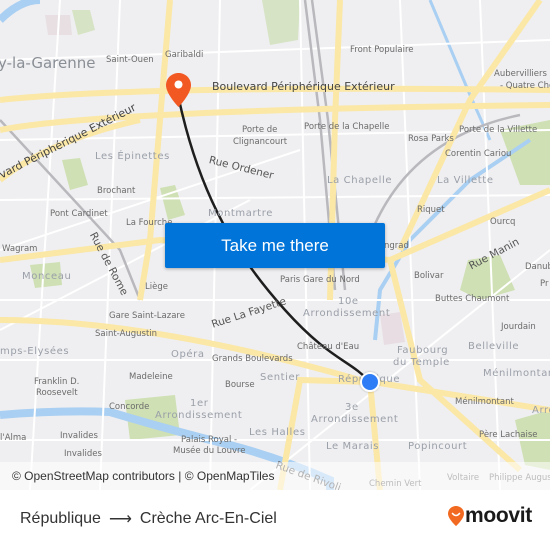 The height and width of the screenshot is (550, 550). Describe the element at coordinates (151, 377) in the screenshot. I see `map-label-madeleine: Madeleine` at that location.